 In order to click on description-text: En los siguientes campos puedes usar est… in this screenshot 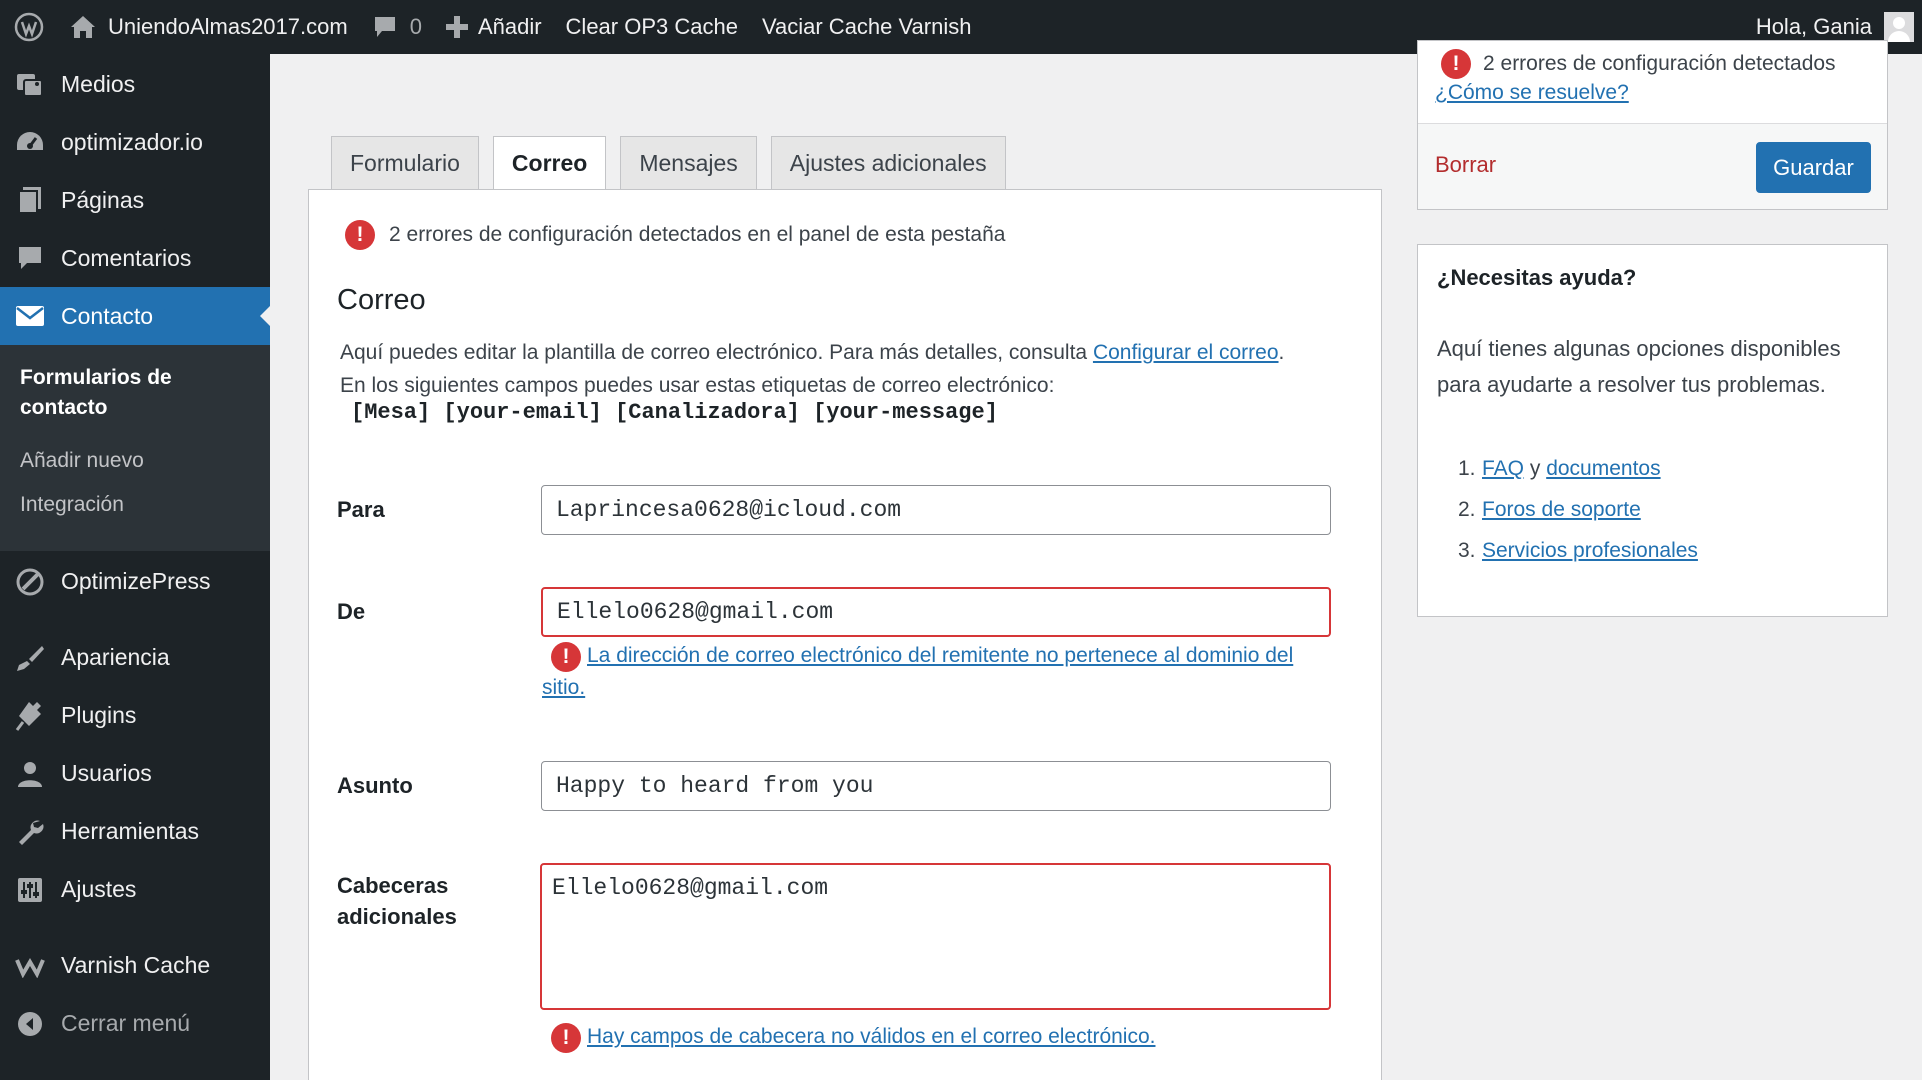, I will do `click(697, 385)`.